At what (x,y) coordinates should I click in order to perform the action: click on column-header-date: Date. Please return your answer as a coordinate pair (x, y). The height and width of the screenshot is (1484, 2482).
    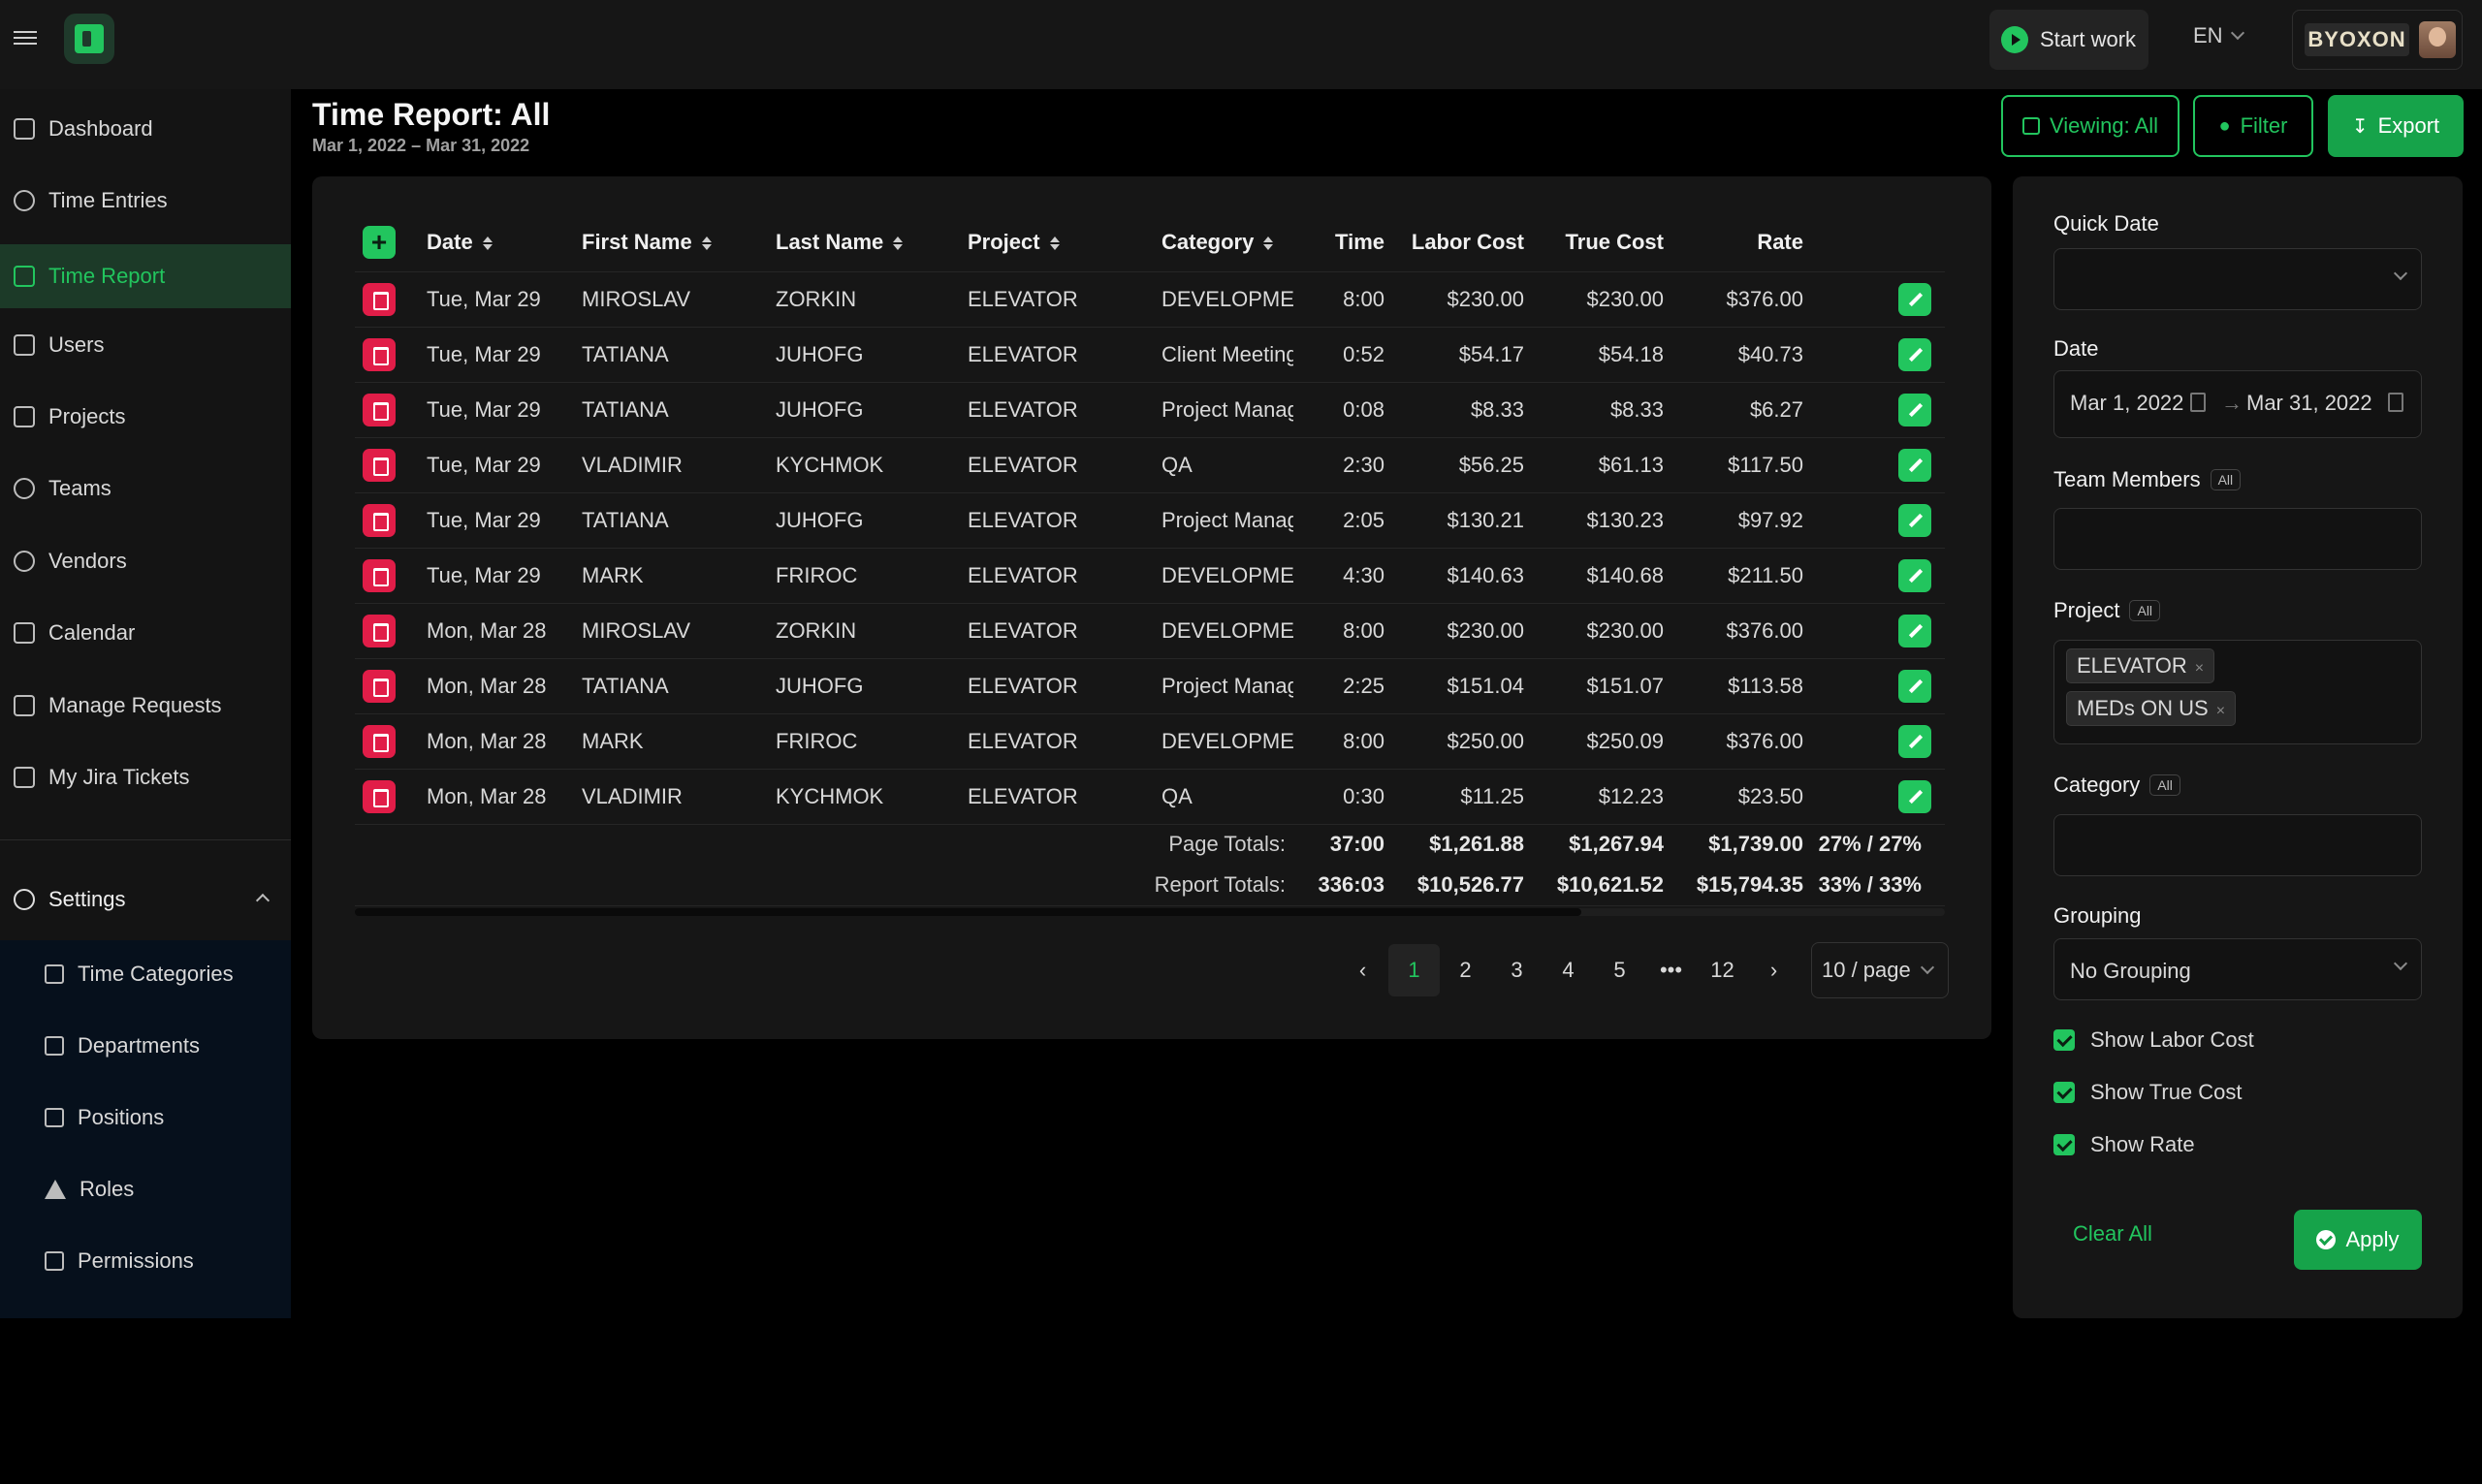
    Looking at the image, I should click on (504, 242).